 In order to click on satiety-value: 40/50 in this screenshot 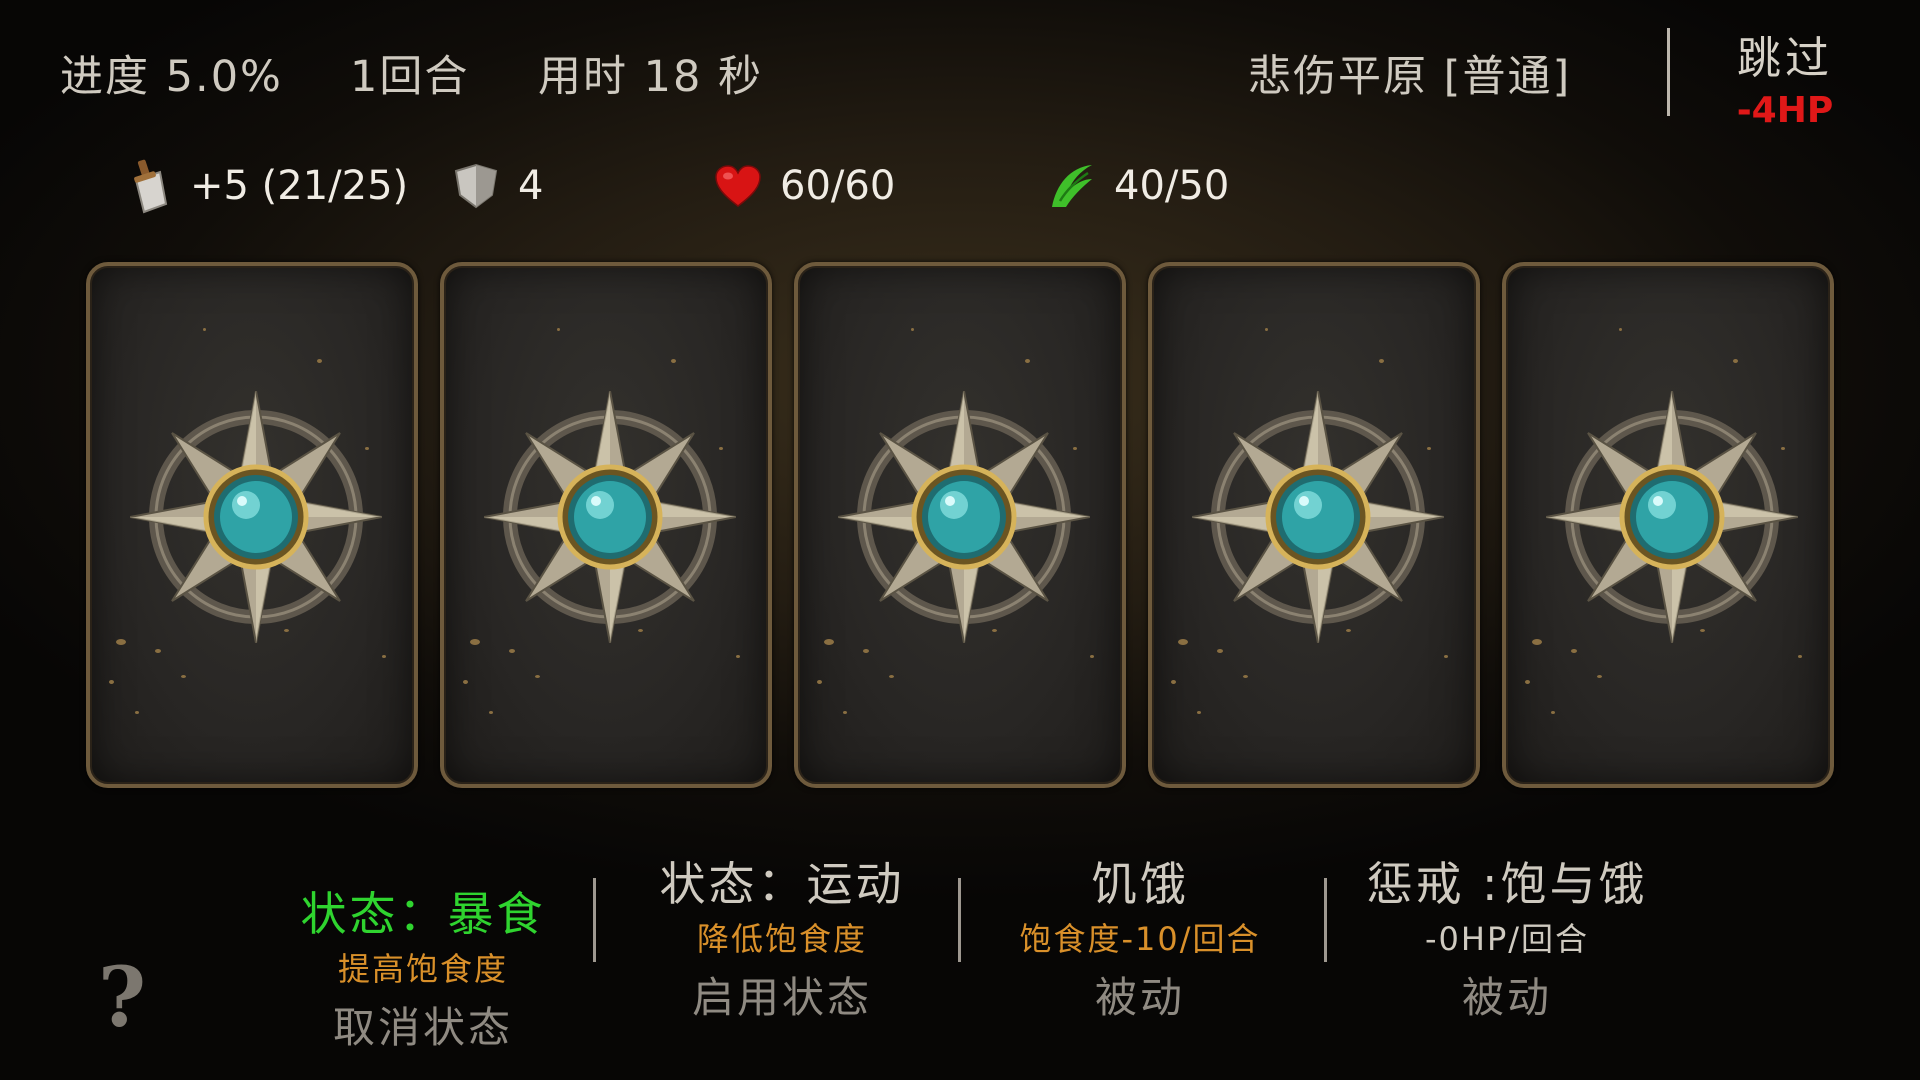, I will do `click(1172, 186)`.